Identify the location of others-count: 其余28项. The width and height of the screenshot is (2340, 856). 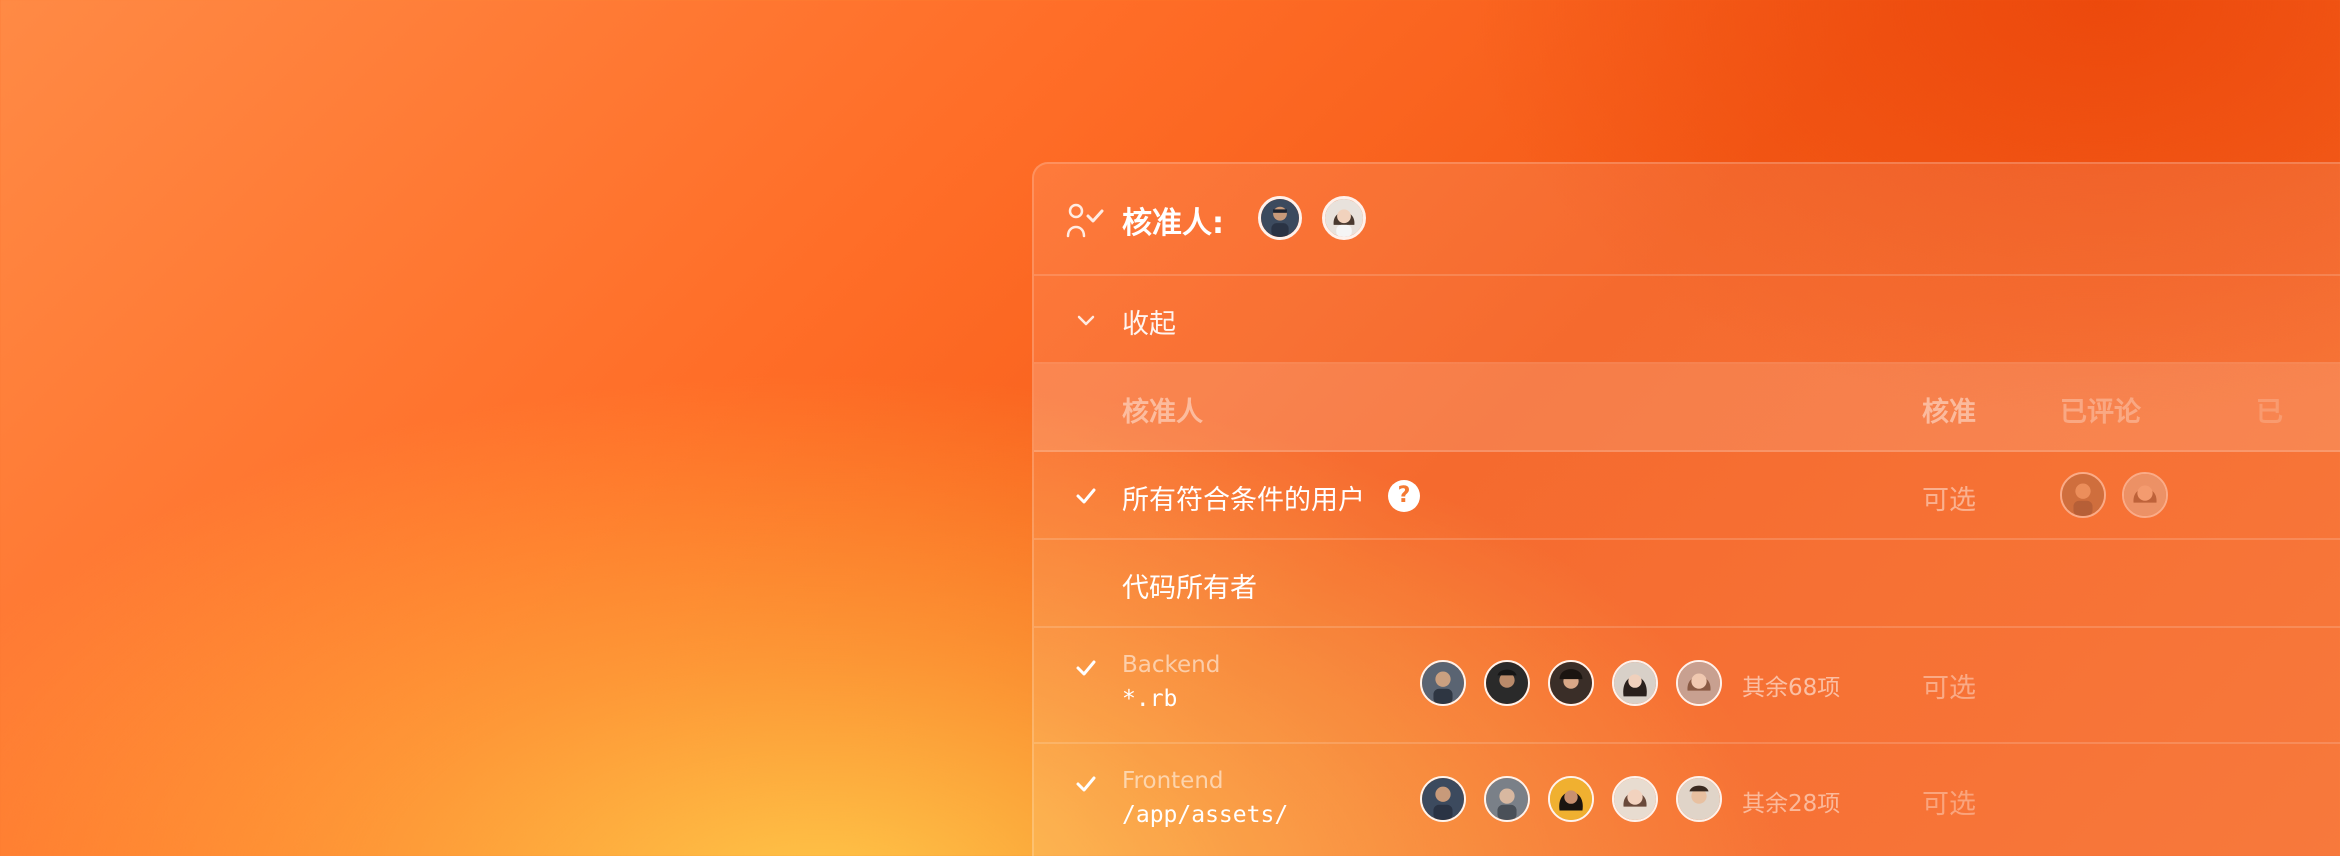
(1791, 801).